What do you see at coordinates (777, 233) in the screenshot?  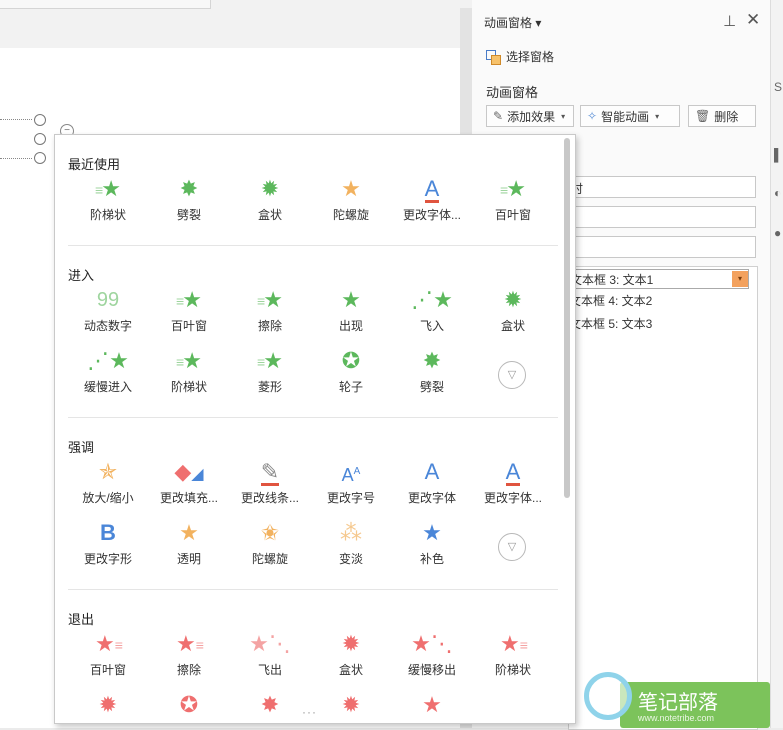 I see `side-tool-icon: ●` at bounding box center [777, 233].